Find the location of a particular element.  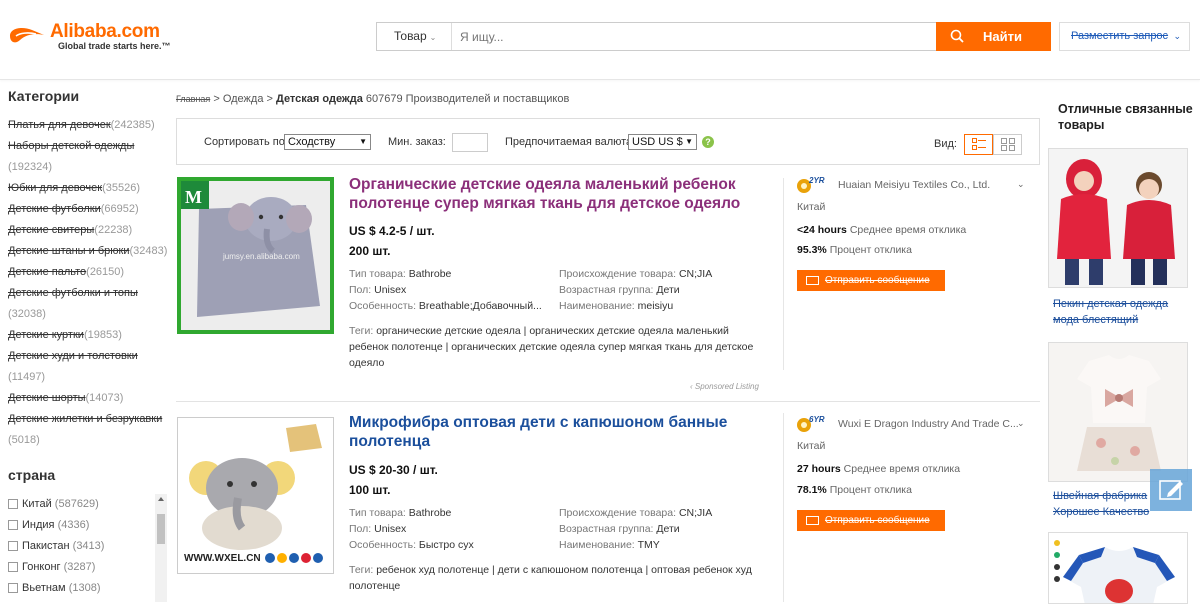

product-image: M jumsy.en.alibaba.com is located at coordinates (255, 255).